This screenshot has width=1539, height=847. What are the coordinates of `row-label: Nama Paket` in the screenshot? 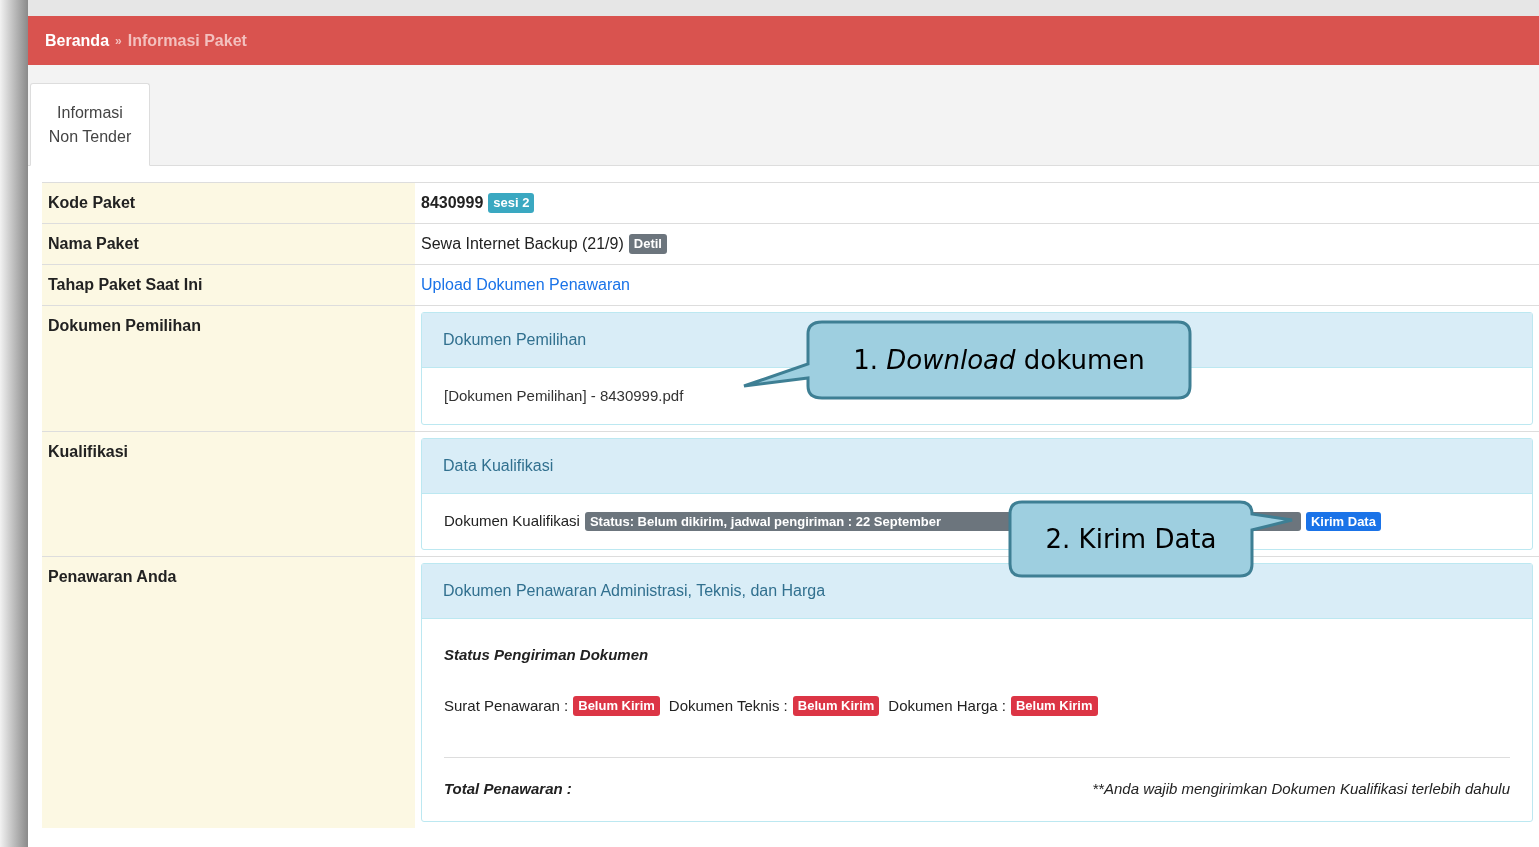 It's located at (93, 243).